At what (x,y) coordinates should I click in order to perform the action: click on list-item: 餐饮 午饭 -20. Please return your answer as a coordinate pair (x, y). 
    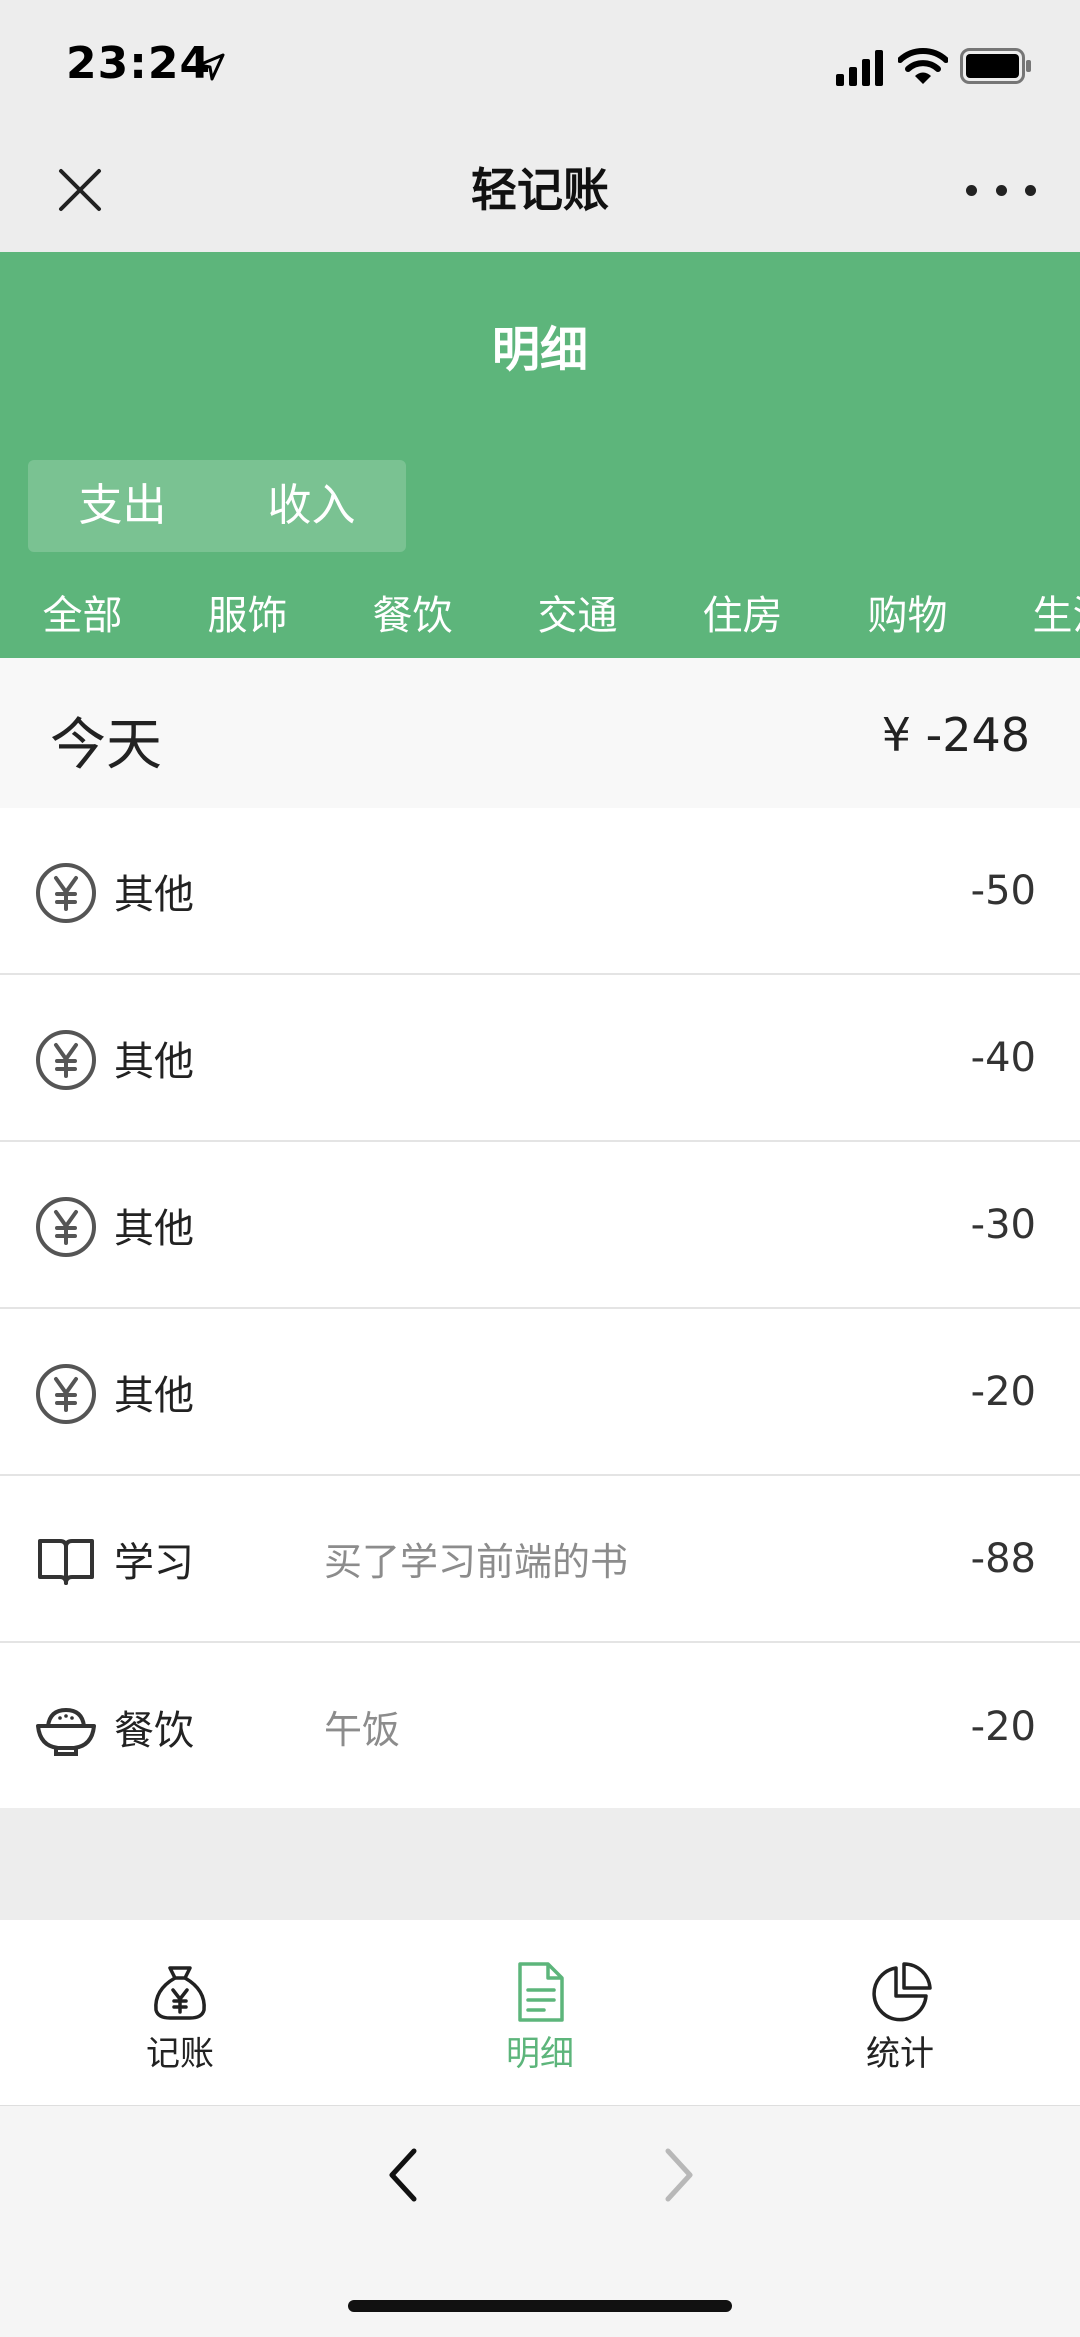
    Looking at the image, I should click on (540, 1726).